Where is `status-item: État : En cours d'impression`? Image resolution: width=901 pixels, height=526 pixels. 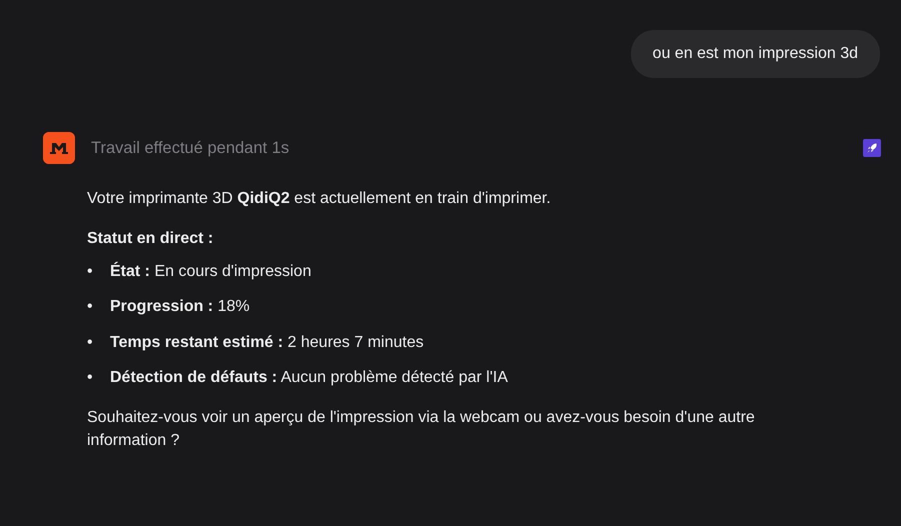 status-item: État : En cours d'impression is located at coordinates (211, 271).